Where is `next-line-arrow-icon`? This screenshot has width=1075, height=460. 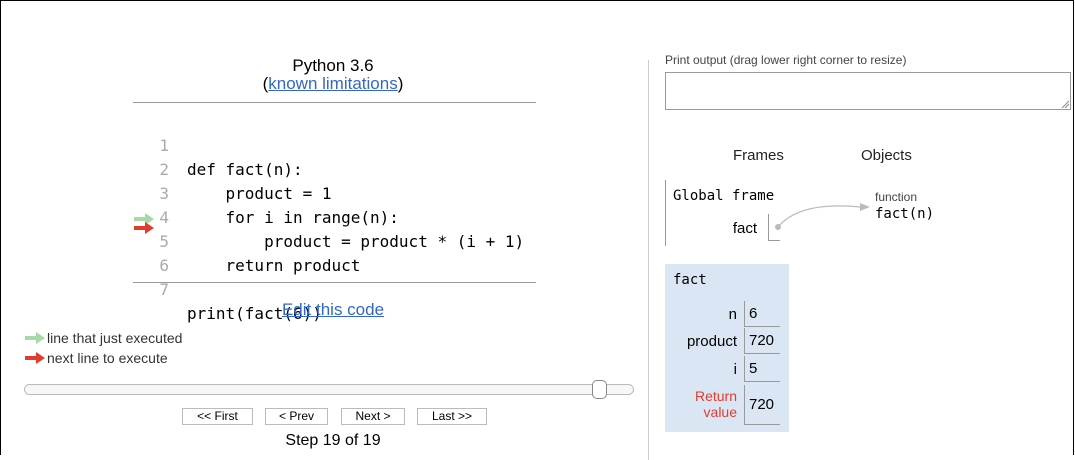
next-line-arrow-icon is located at coordinates (144, 228).